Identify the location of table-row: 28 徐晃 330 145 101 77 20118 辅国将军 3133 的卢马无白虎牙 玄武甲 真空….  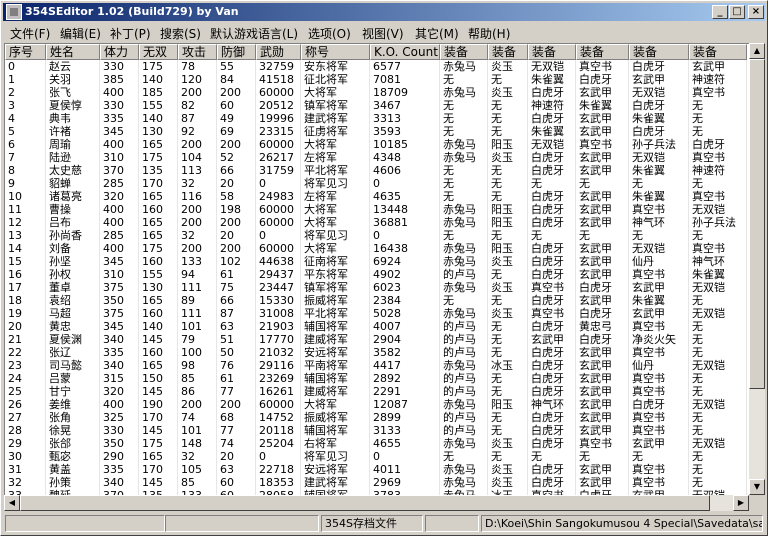
(376, 430).